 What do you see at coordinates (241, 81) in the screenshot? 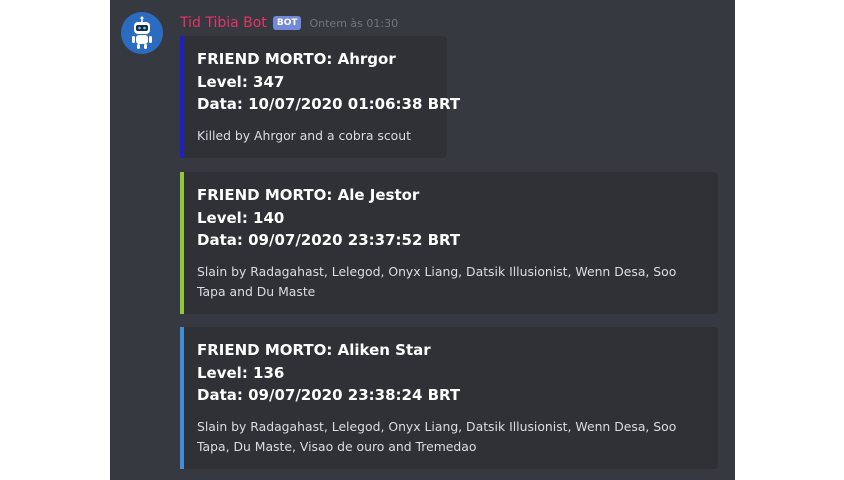
I see `embed-level: Level: 347` at bounding box center [241, 81].